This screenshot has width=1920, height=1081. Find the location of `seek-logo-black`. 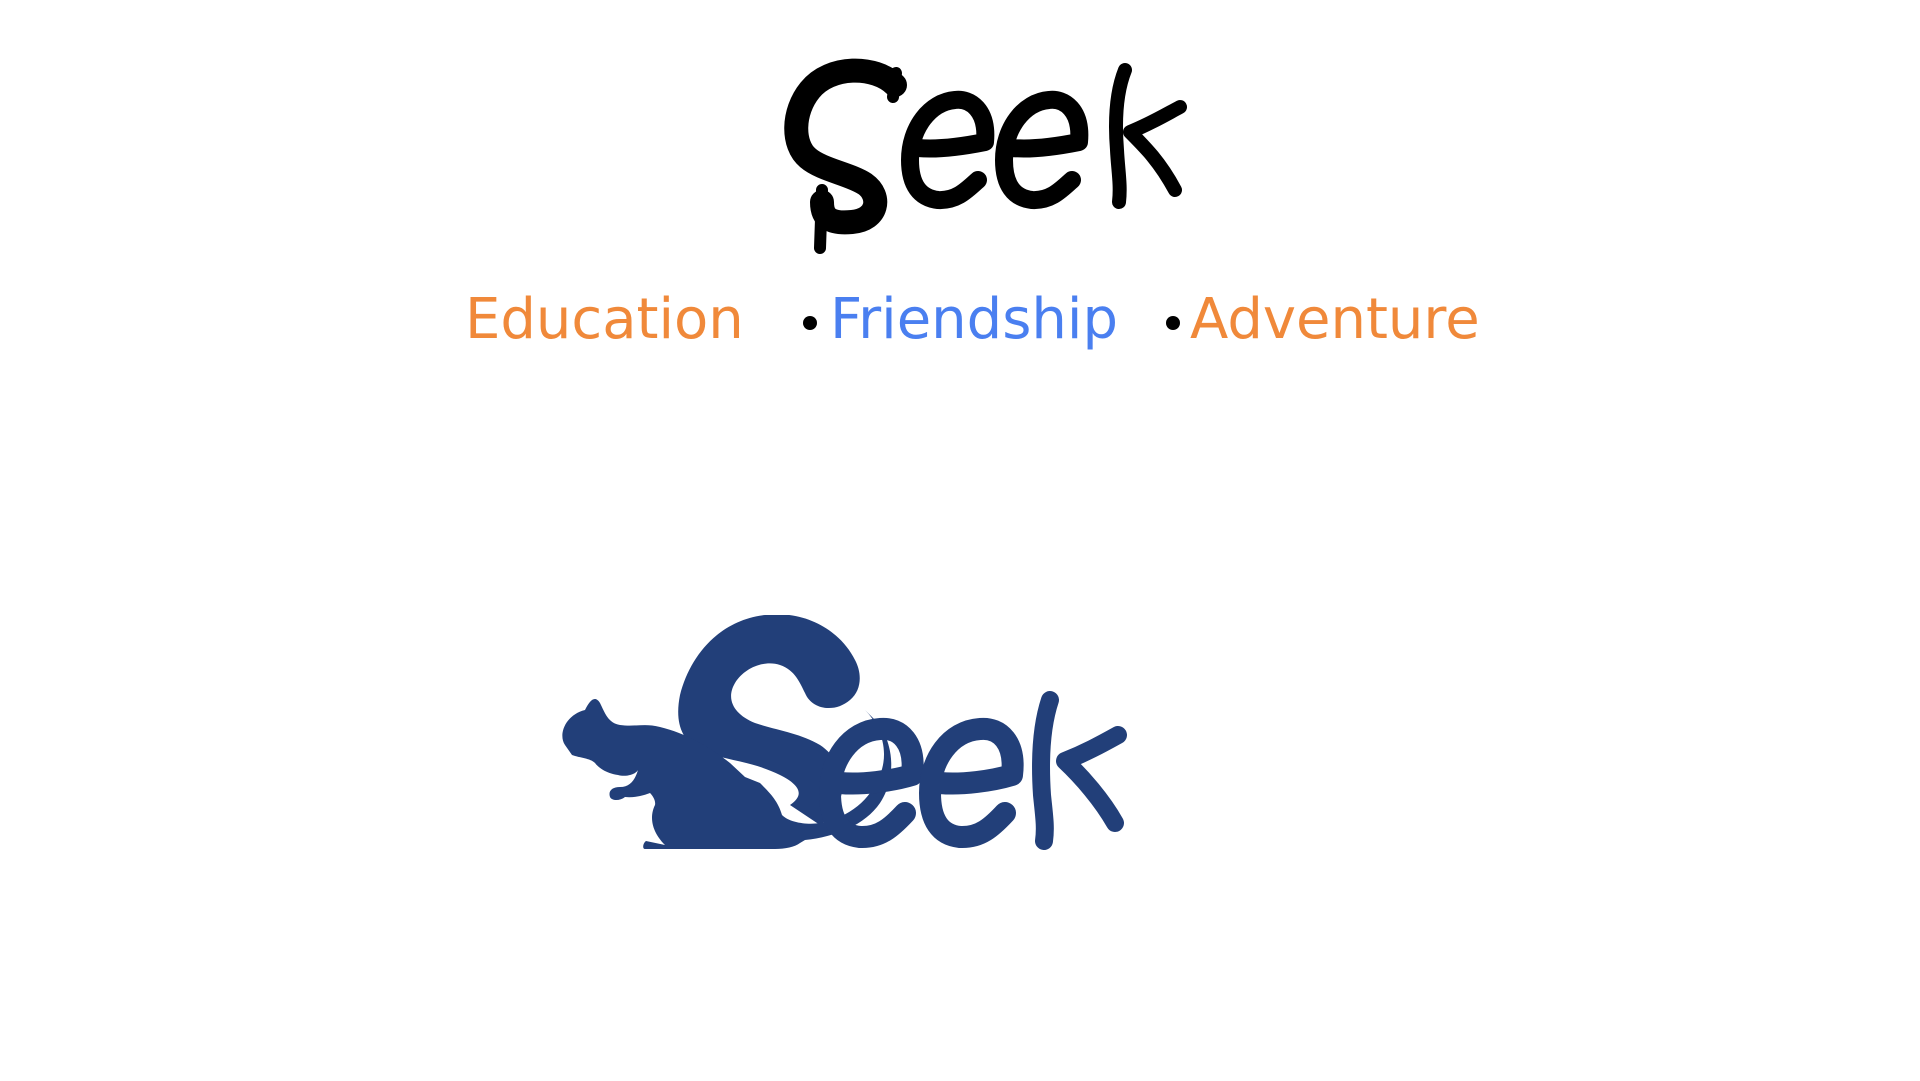

seek-logo-black is located at coordinates (985, 156).